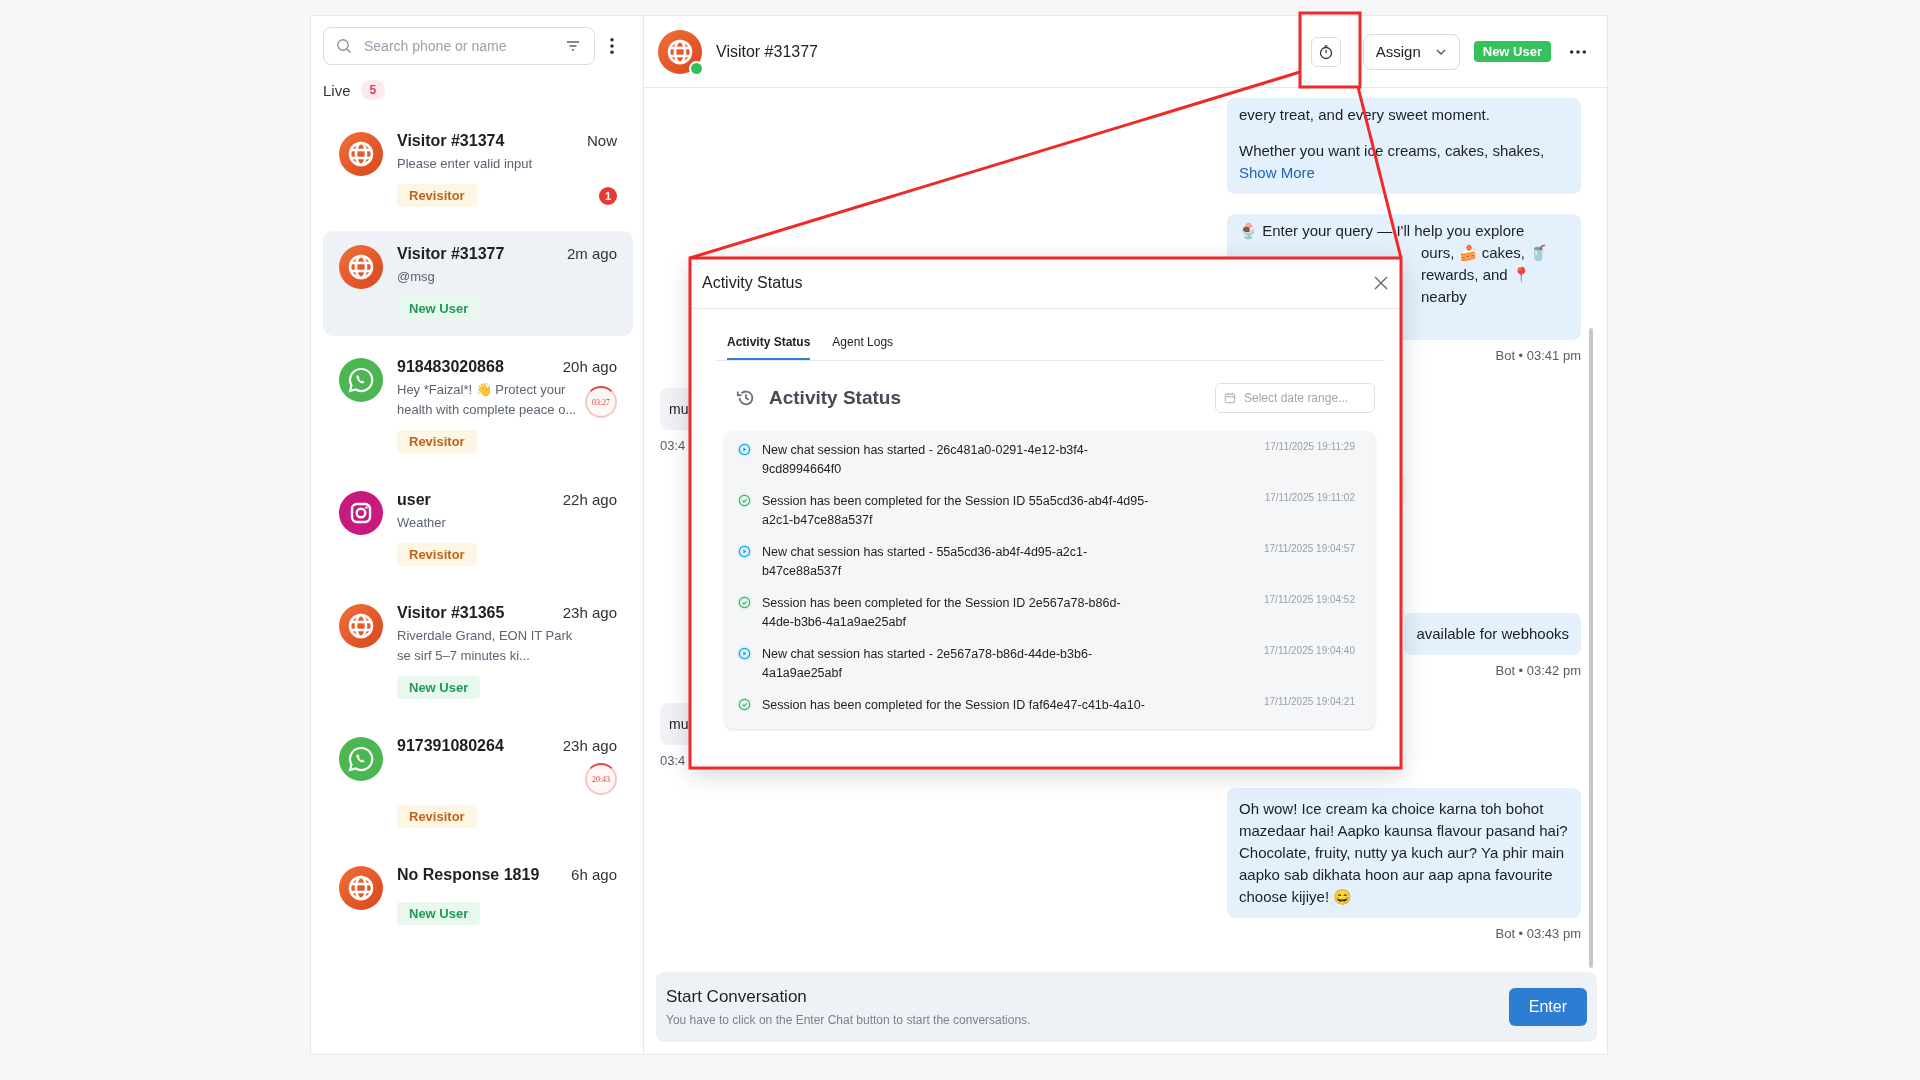 The width and height of the screenshot is (1920, 1080). What do you see at coordinates (1411, 51) in the screenshot?
I see `assign-dropdown: Assign` at bounding box center [1411, 51].